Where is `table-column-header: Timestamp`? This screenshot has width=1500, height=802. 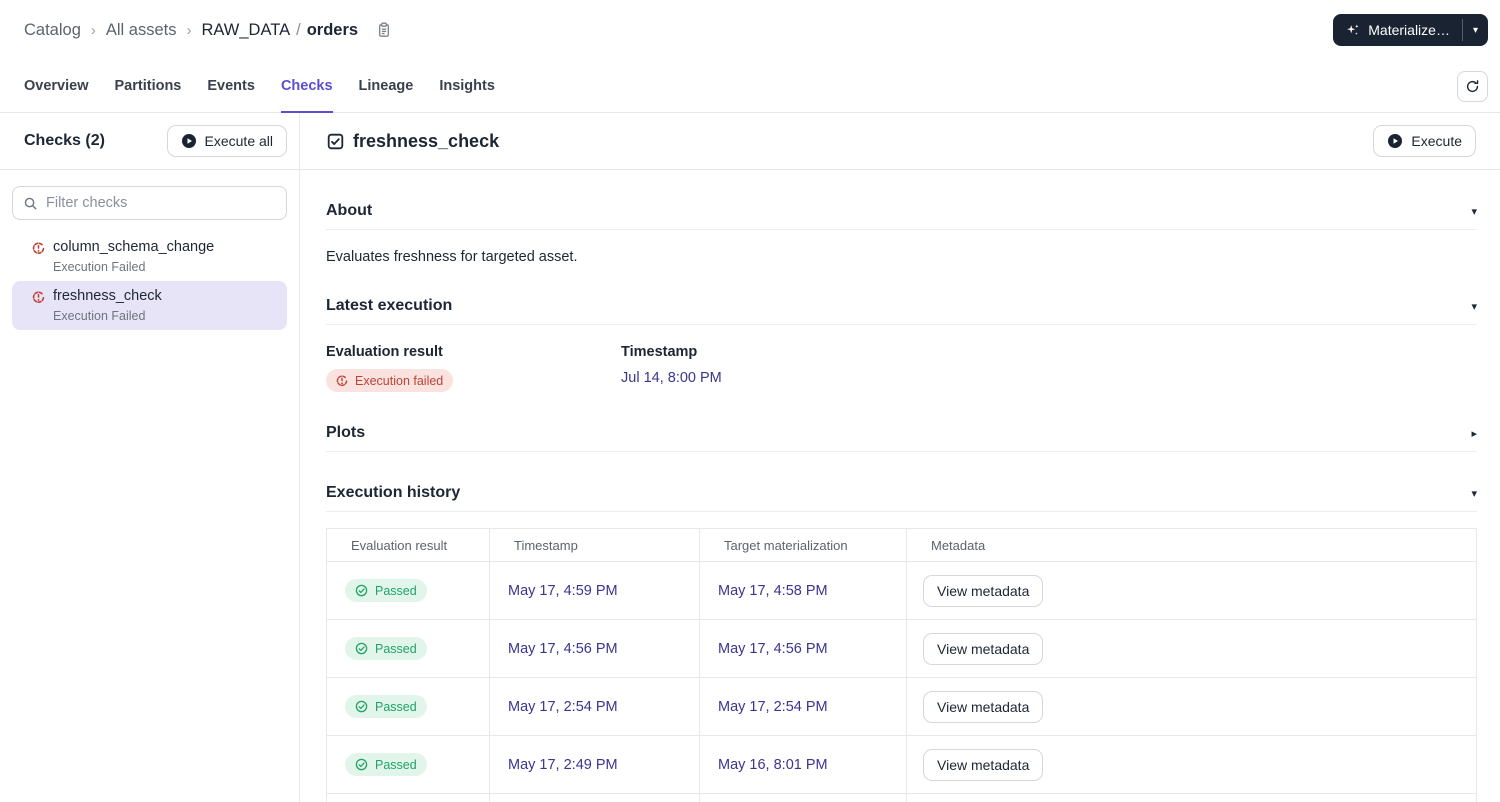
table-column-header: Timestamp is located at coordinates (594, 545).